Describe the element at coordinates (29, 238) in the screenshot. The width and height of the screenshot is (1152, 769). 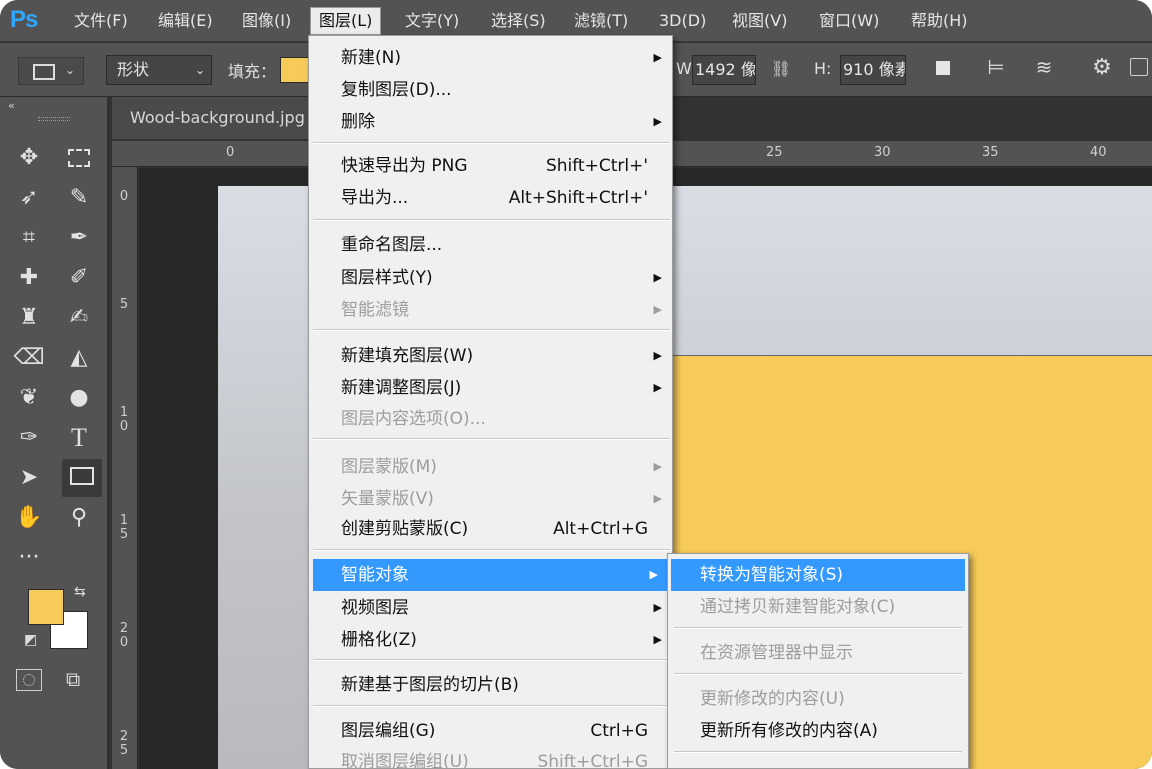
I see `crop-tool-icon: ⌗` at that location.